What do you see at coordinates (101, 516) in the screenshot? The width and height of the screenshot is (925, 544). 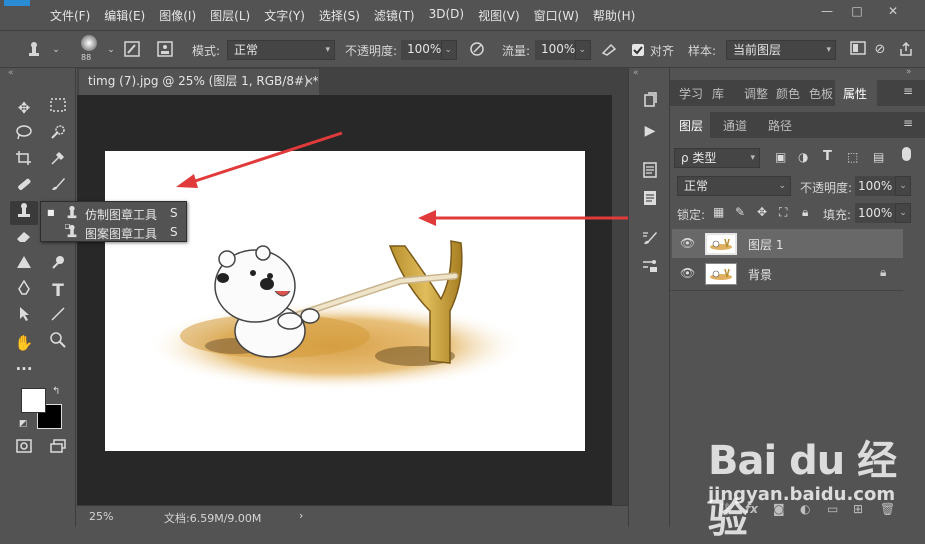 I see `zoom-level: 25%` at bounding box center [101, 516].